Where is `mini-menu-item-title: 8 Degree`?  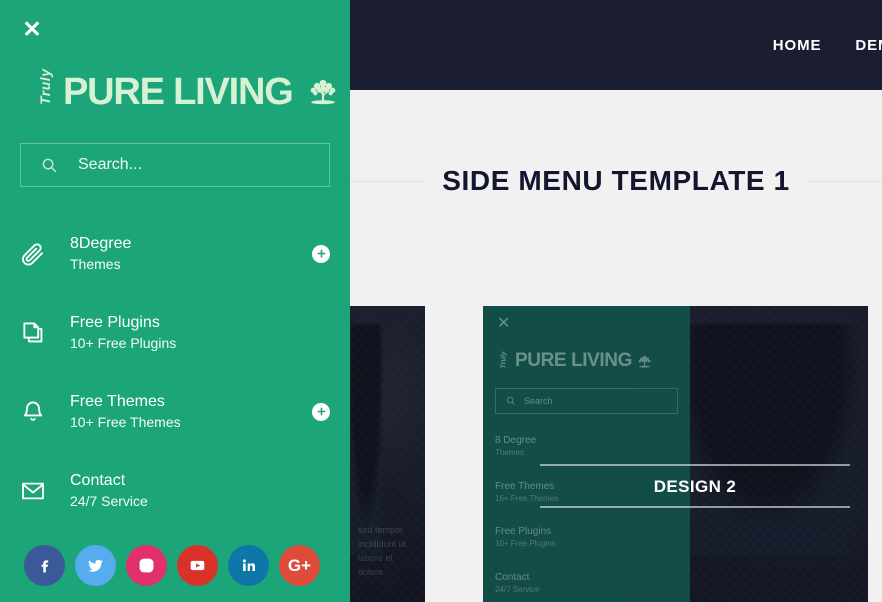 mini-menu-item-title: 8 Degree is located at coordinates (516, 440).